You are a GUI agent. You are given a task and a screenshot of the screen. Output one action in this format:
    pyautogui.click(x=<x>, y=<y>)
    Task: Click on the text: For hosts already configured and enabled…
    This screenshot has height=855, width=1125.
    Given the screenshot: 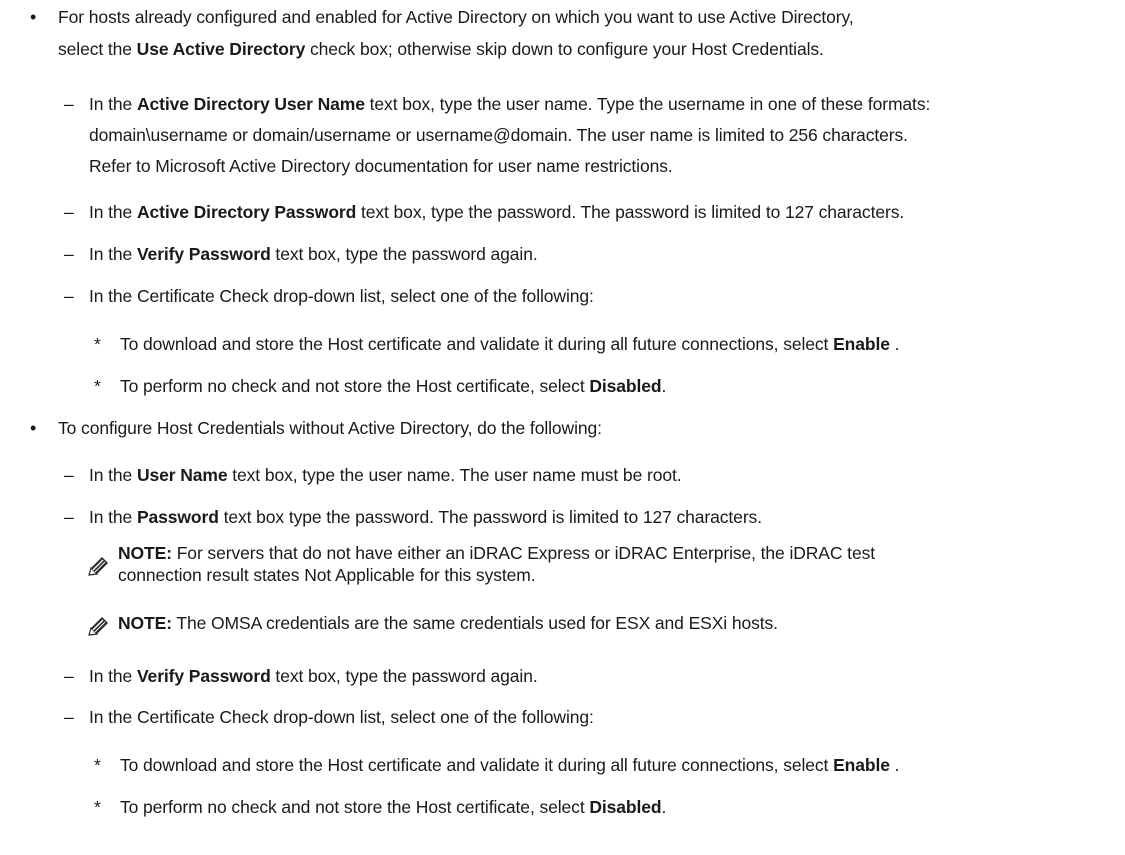 What is the action you would take?
    pyautogui.click(x=456, y=17)
    